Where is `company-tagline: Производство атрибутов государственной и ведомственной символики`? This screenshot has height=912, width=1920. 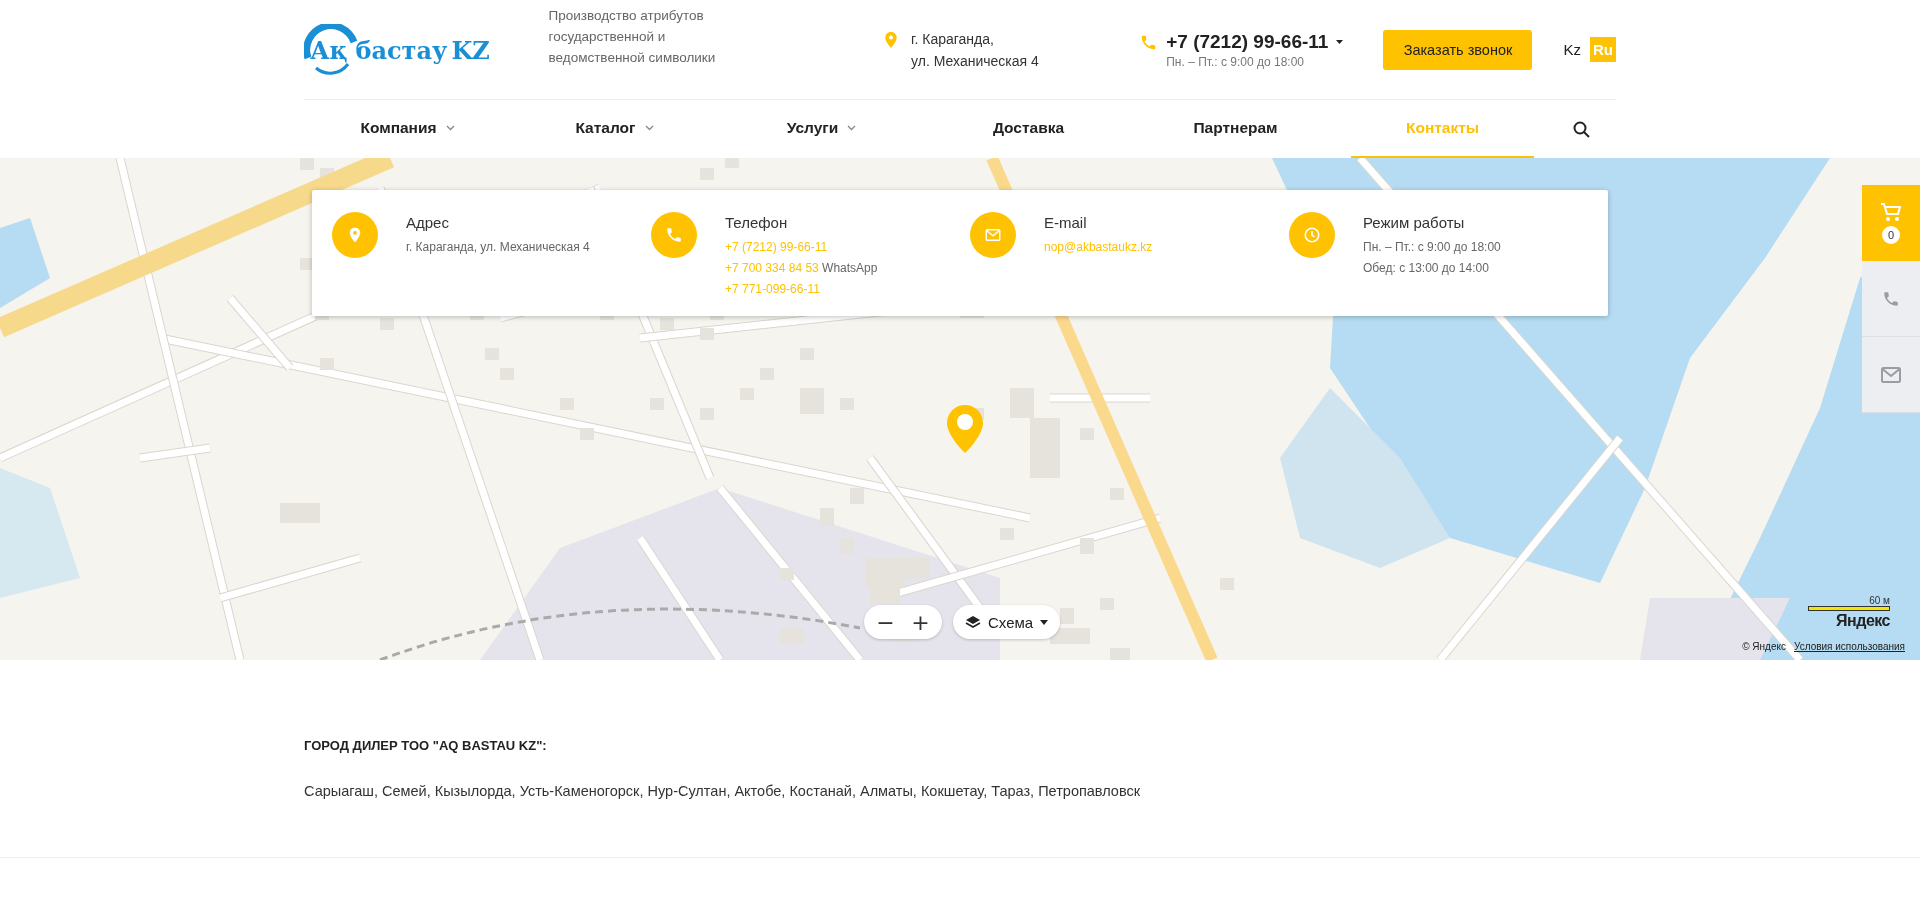 company-tagline: Производство атрибутов государственной и ведомственной символики is located at coordinates (632, 37).